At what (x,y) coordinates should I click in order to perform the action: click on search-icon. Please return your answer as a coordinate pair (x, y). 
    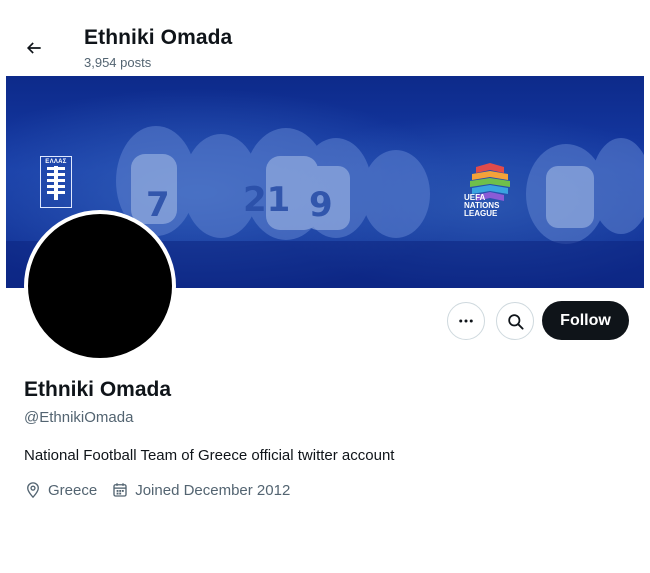
    Looking at the image, I should click on (515, 321).